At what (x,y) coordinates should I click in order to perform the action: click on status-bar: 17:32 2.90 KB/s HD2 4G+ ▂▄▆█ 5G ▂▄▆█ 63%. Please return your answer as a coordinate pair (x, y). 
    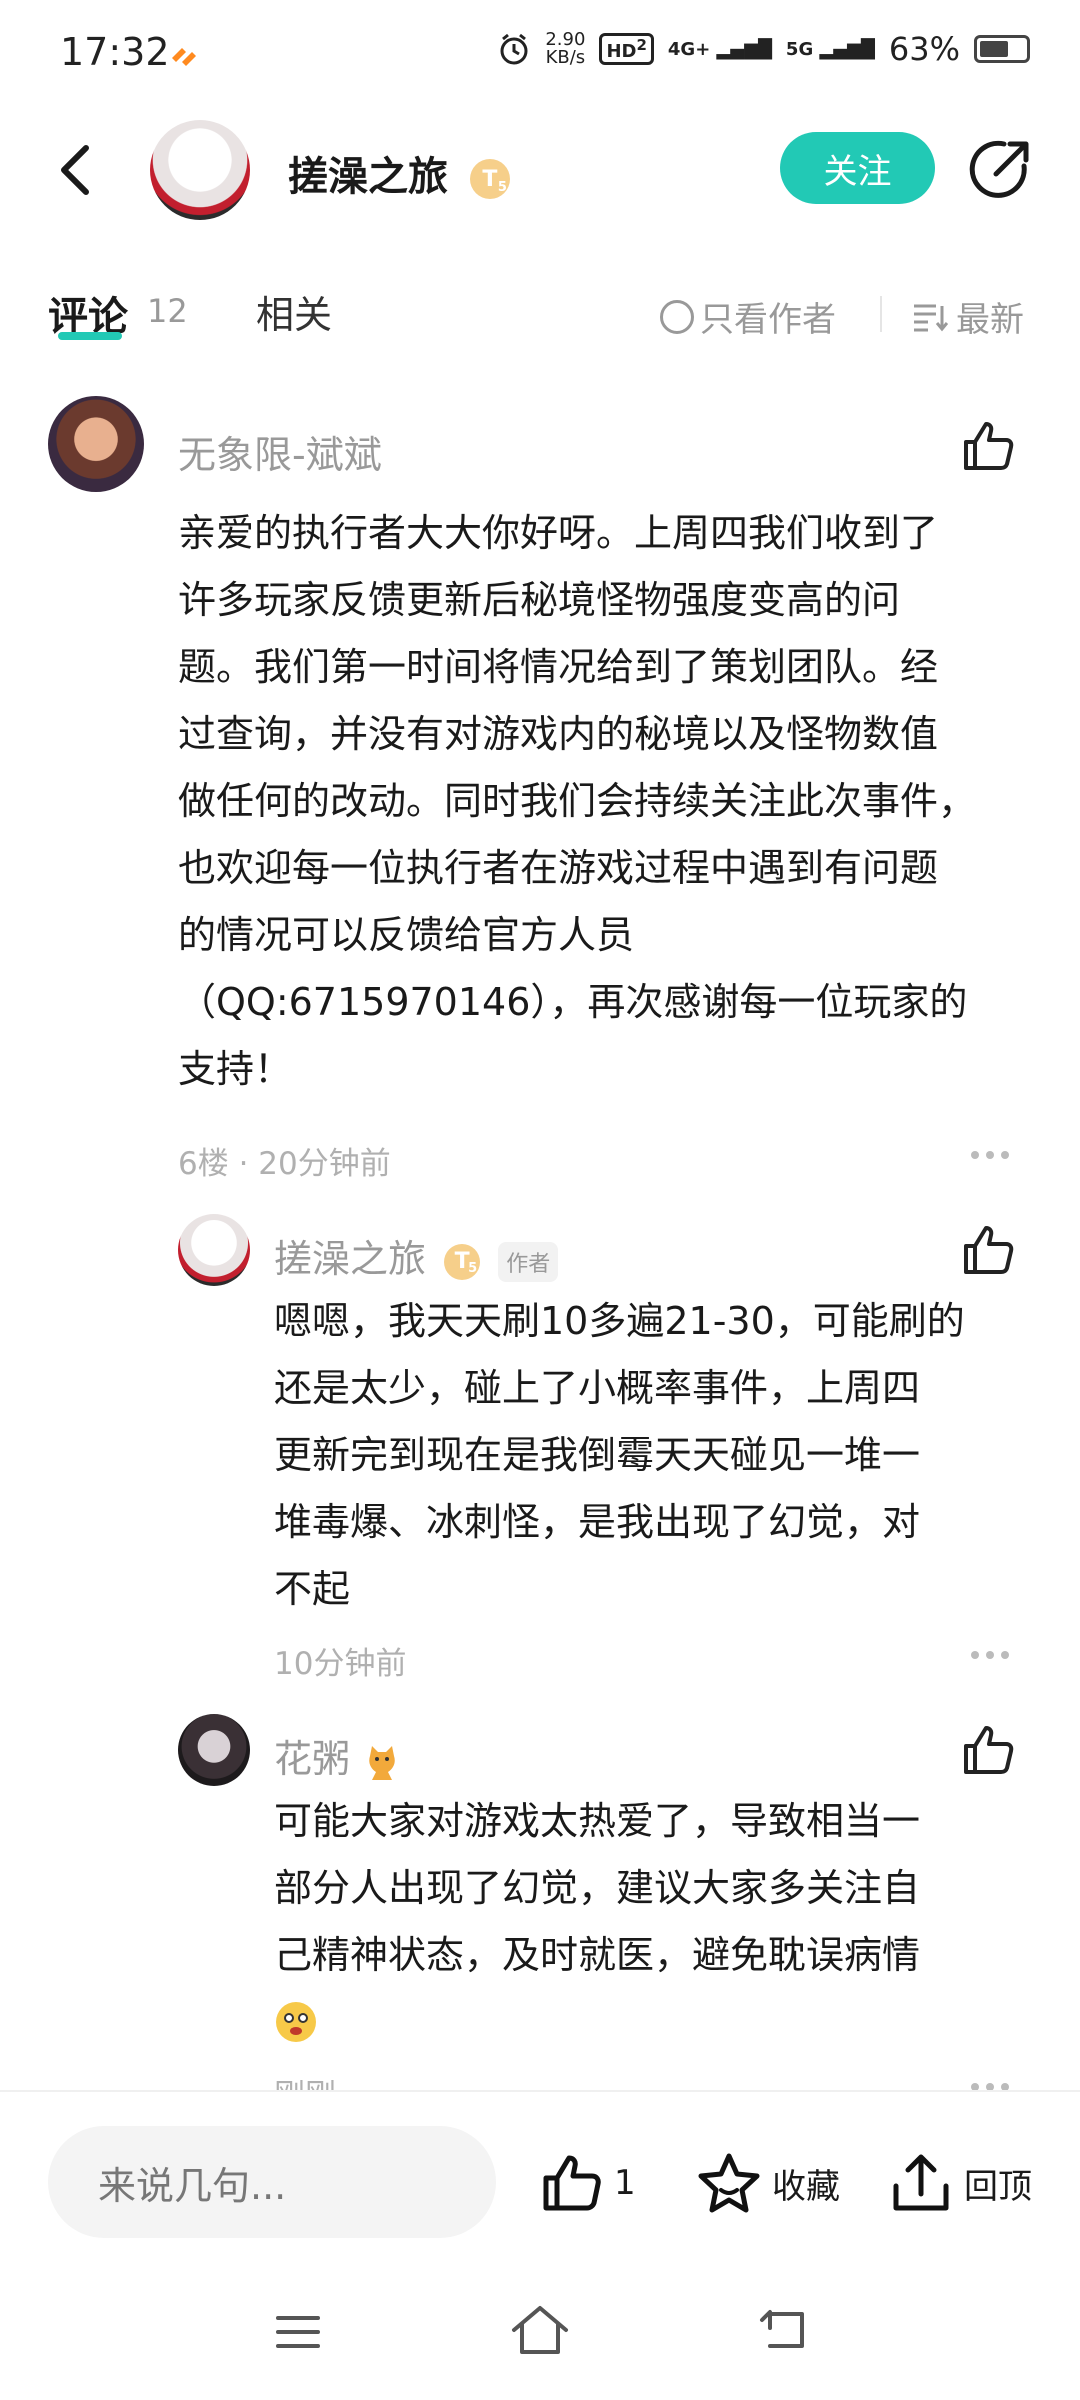
    Looking at the image, I should click on (540, 55).